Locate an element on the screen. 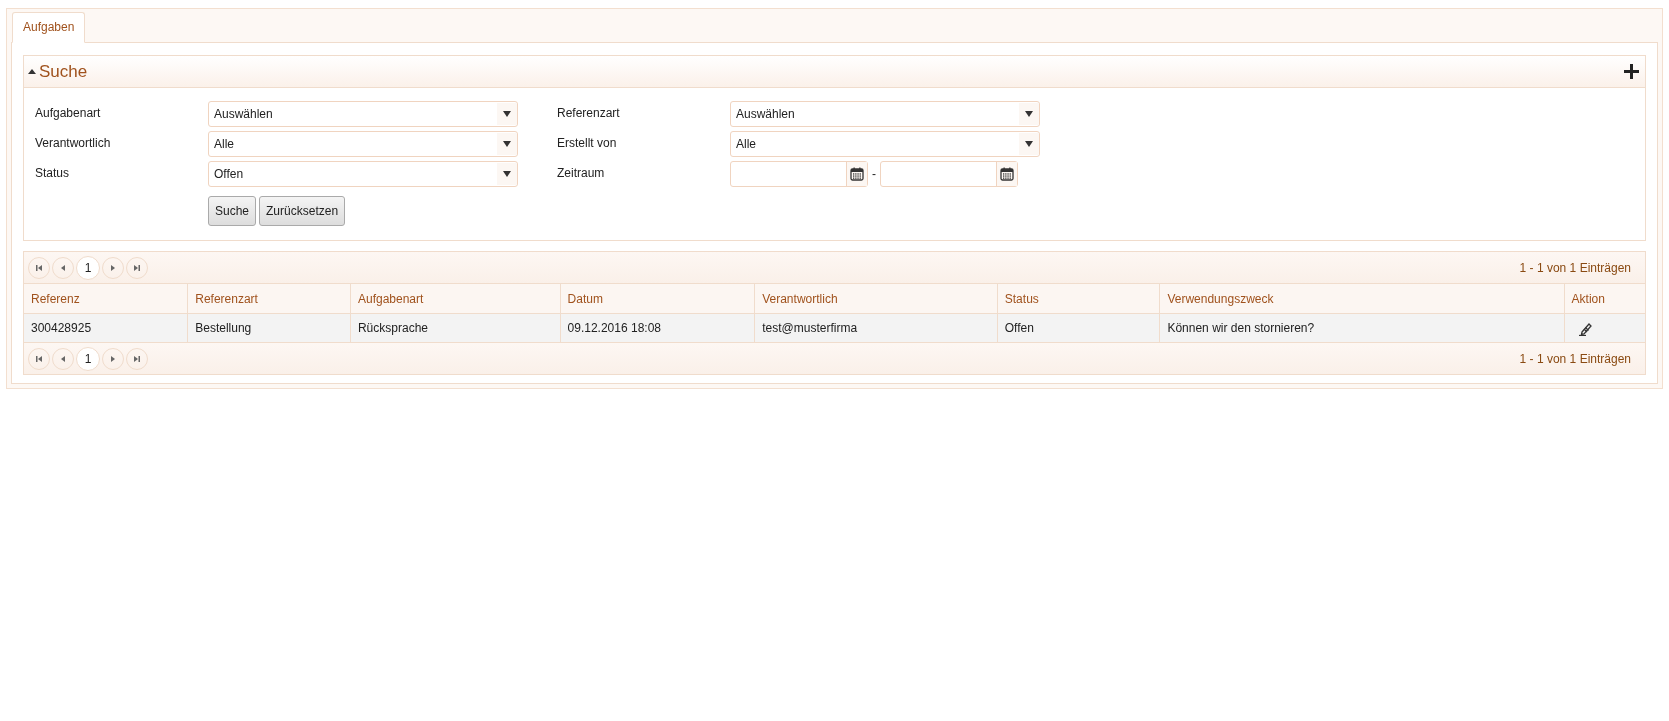 This screenshot has width=1669, height=721. table-cell: Bestellung is located at coordinates (269, 327).